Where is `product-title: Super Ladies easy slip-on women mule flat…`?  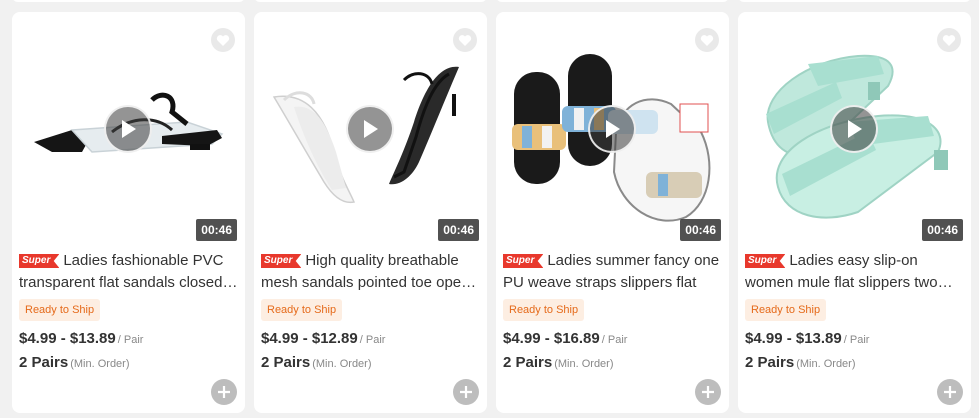
product-title: Super Ladies easy slip-on women mule flat… is located at coordinates (856, 272).